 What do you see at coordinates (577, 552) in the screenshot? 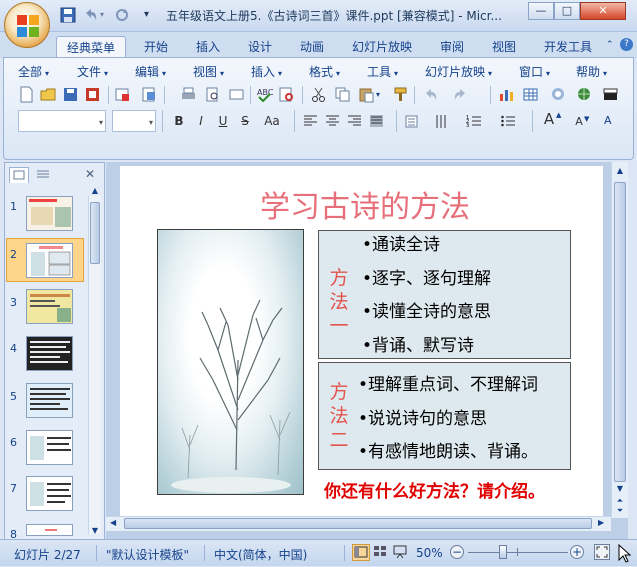
I see `zoom-in-icon: +` at bounding box center [577, 552].